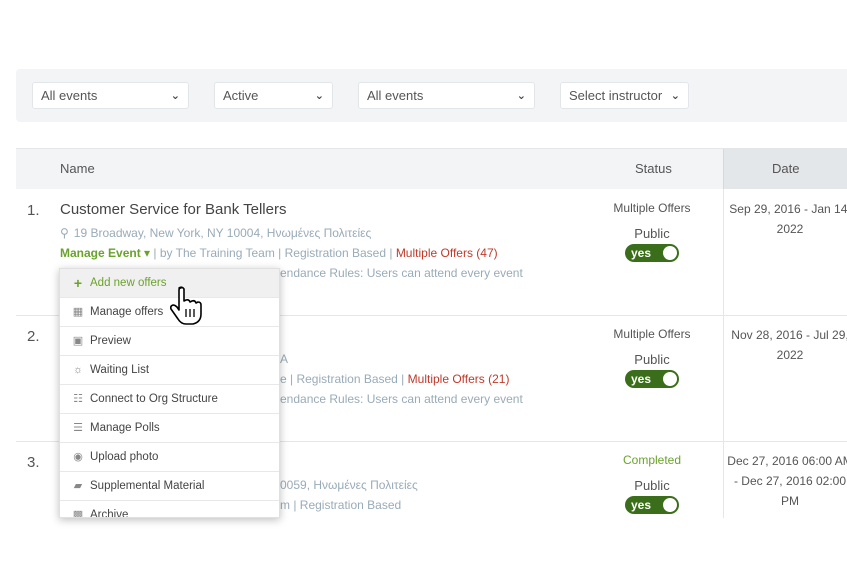 This screenshot has width=847, height=575. Describe the element at coordinates (273, 95) in the screenshot. I see `status-filter-select: Active ⌄` at that location.